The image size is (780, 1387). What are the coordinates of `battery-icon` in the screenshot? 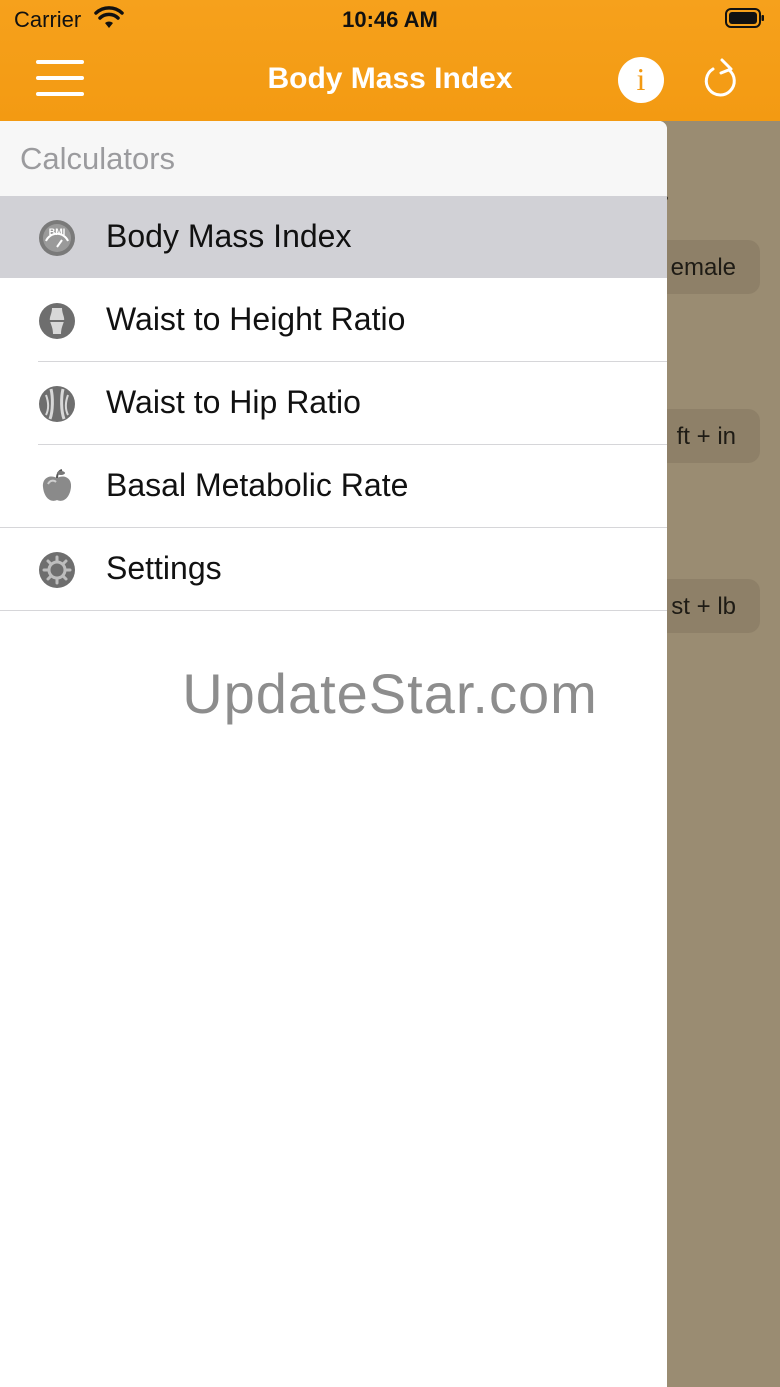 It's located at (744, 18).